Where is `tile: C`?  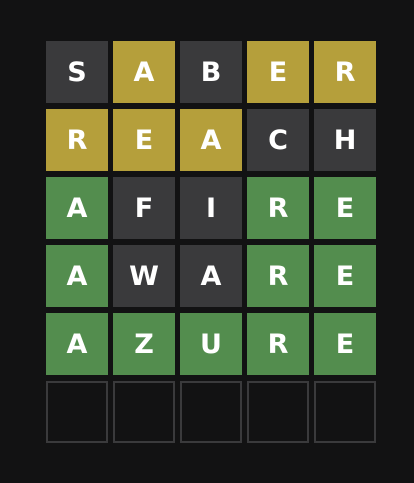 tile: C is located at coordinates (278, 140).